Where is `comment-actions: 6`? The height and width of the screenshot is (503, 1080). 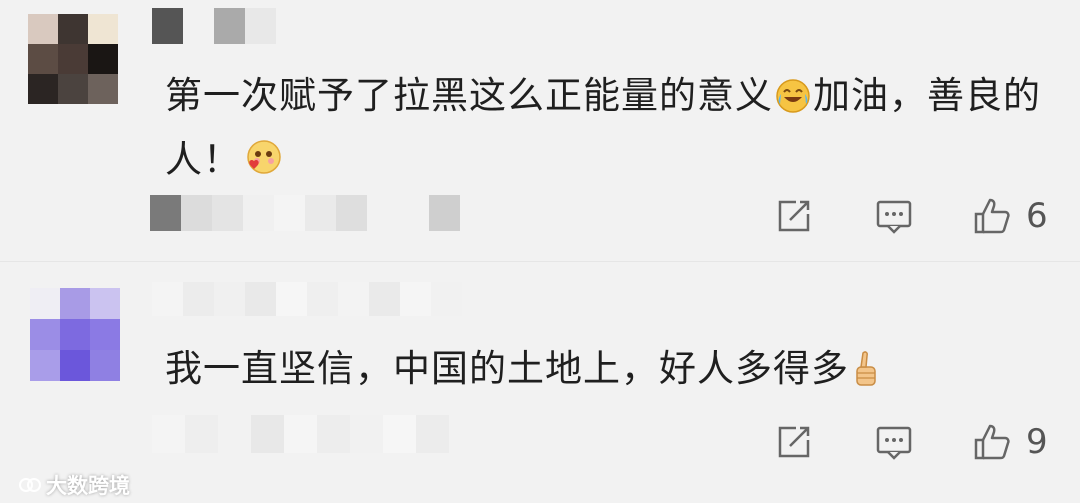 comment-actions: 6 is located at coordinates (915, 216).